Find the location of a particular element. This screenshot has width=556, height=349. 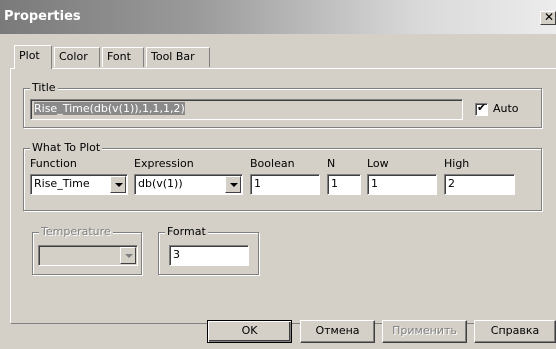

title-group-label: Title is located at coordinates (44, 87).